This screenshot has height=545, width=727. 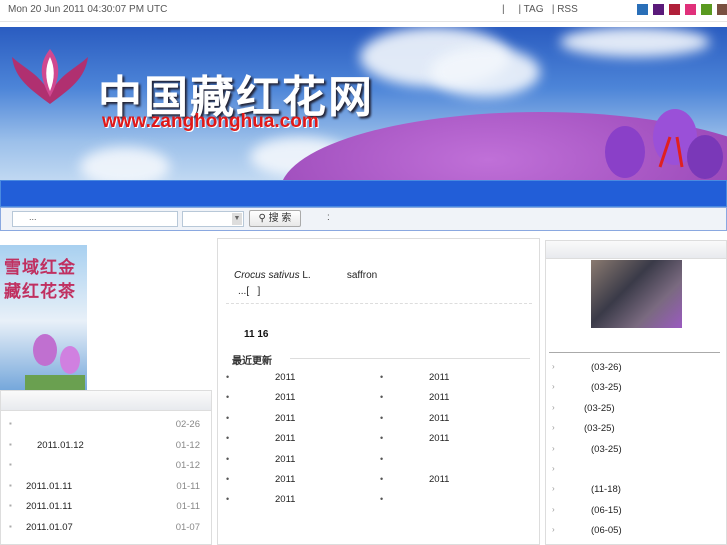 I want to click on promo-line-1: 雪域红金, so click(x=40, y=268).